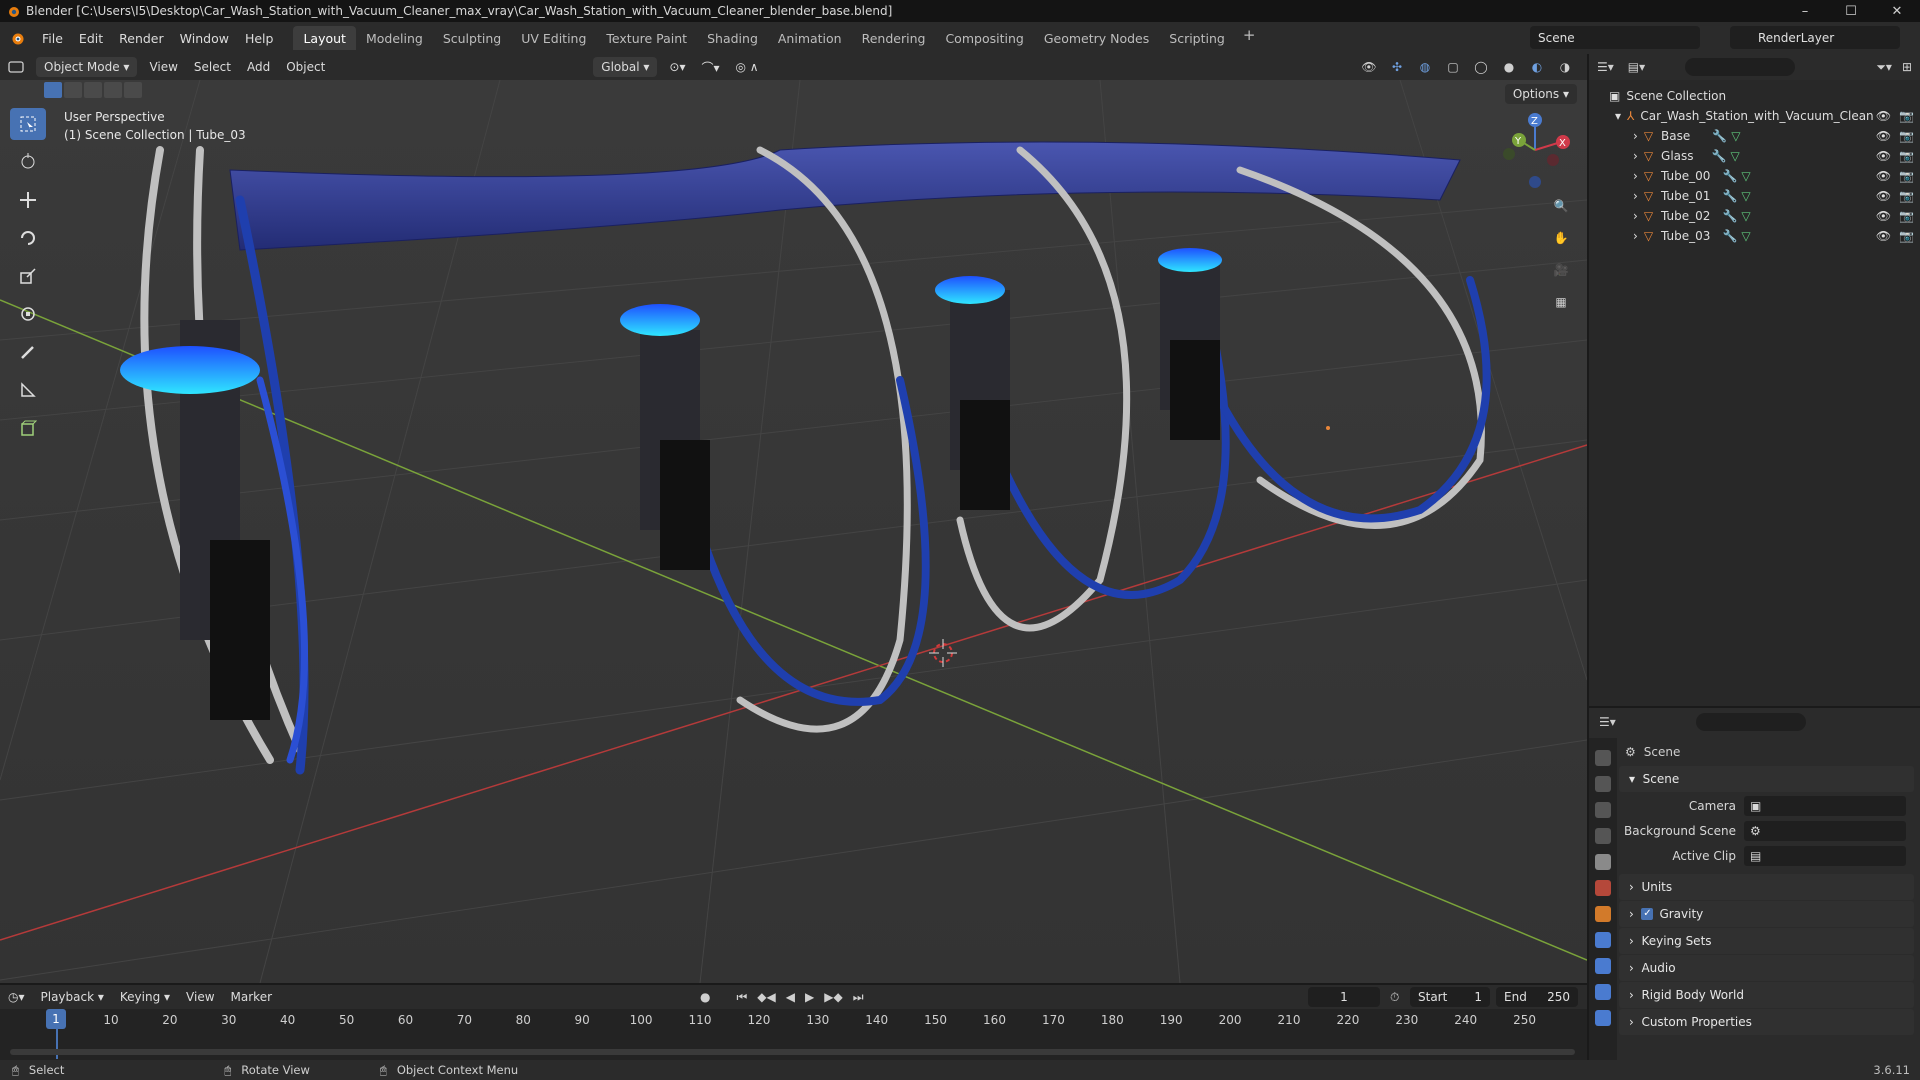  Describe the element at coordinates (810, 38) in the screenshot. I see `tab-animation: Animation` at that location.